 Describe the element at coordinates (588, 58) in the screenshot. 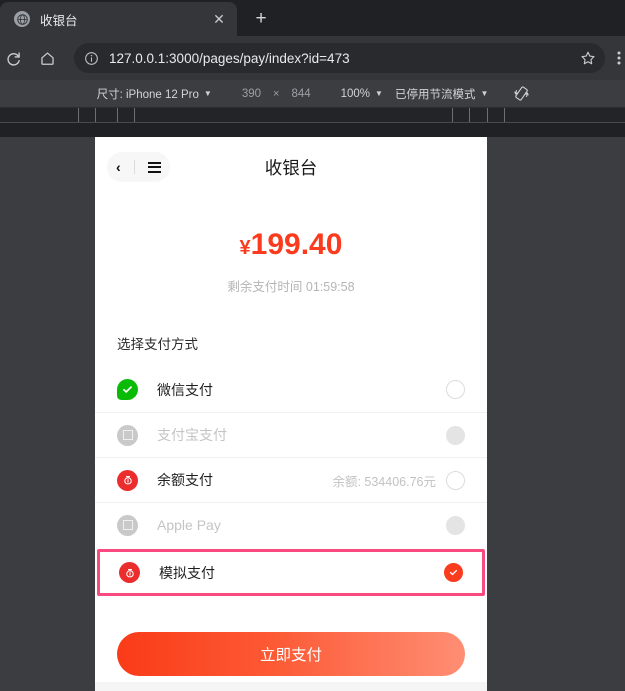

I see `star-icon` at that location.